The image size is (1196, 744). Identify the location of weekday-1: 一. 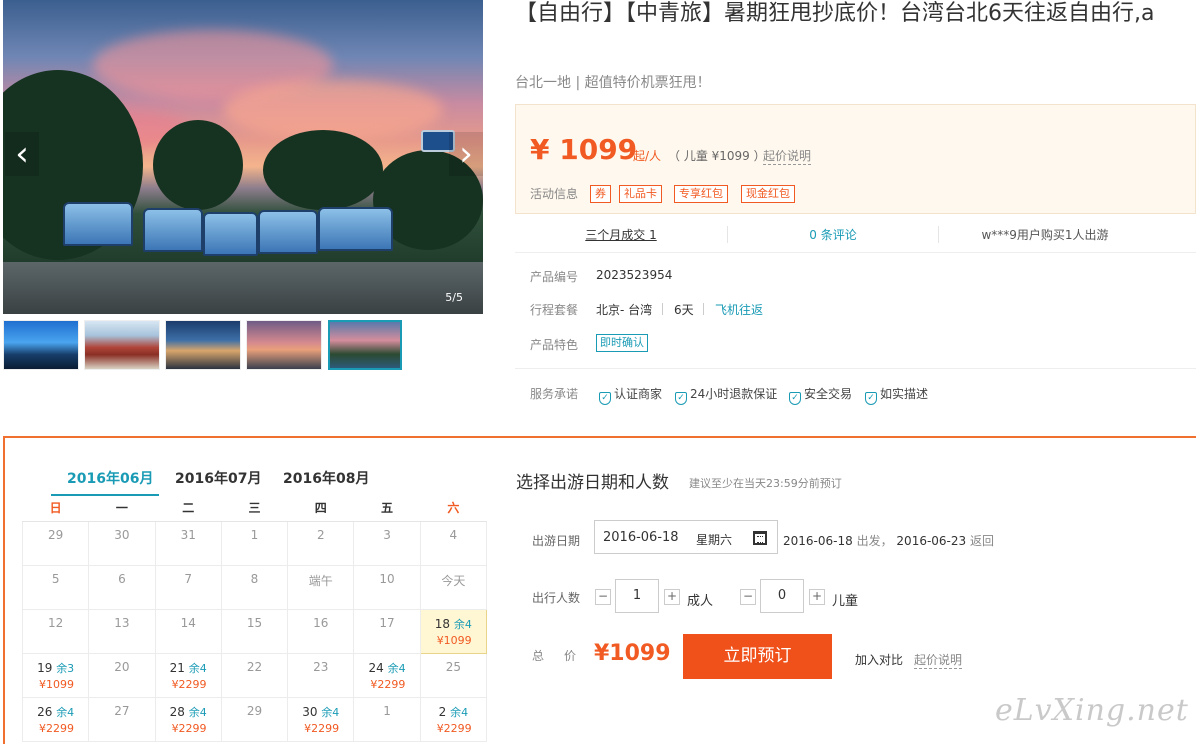
(122, 508).